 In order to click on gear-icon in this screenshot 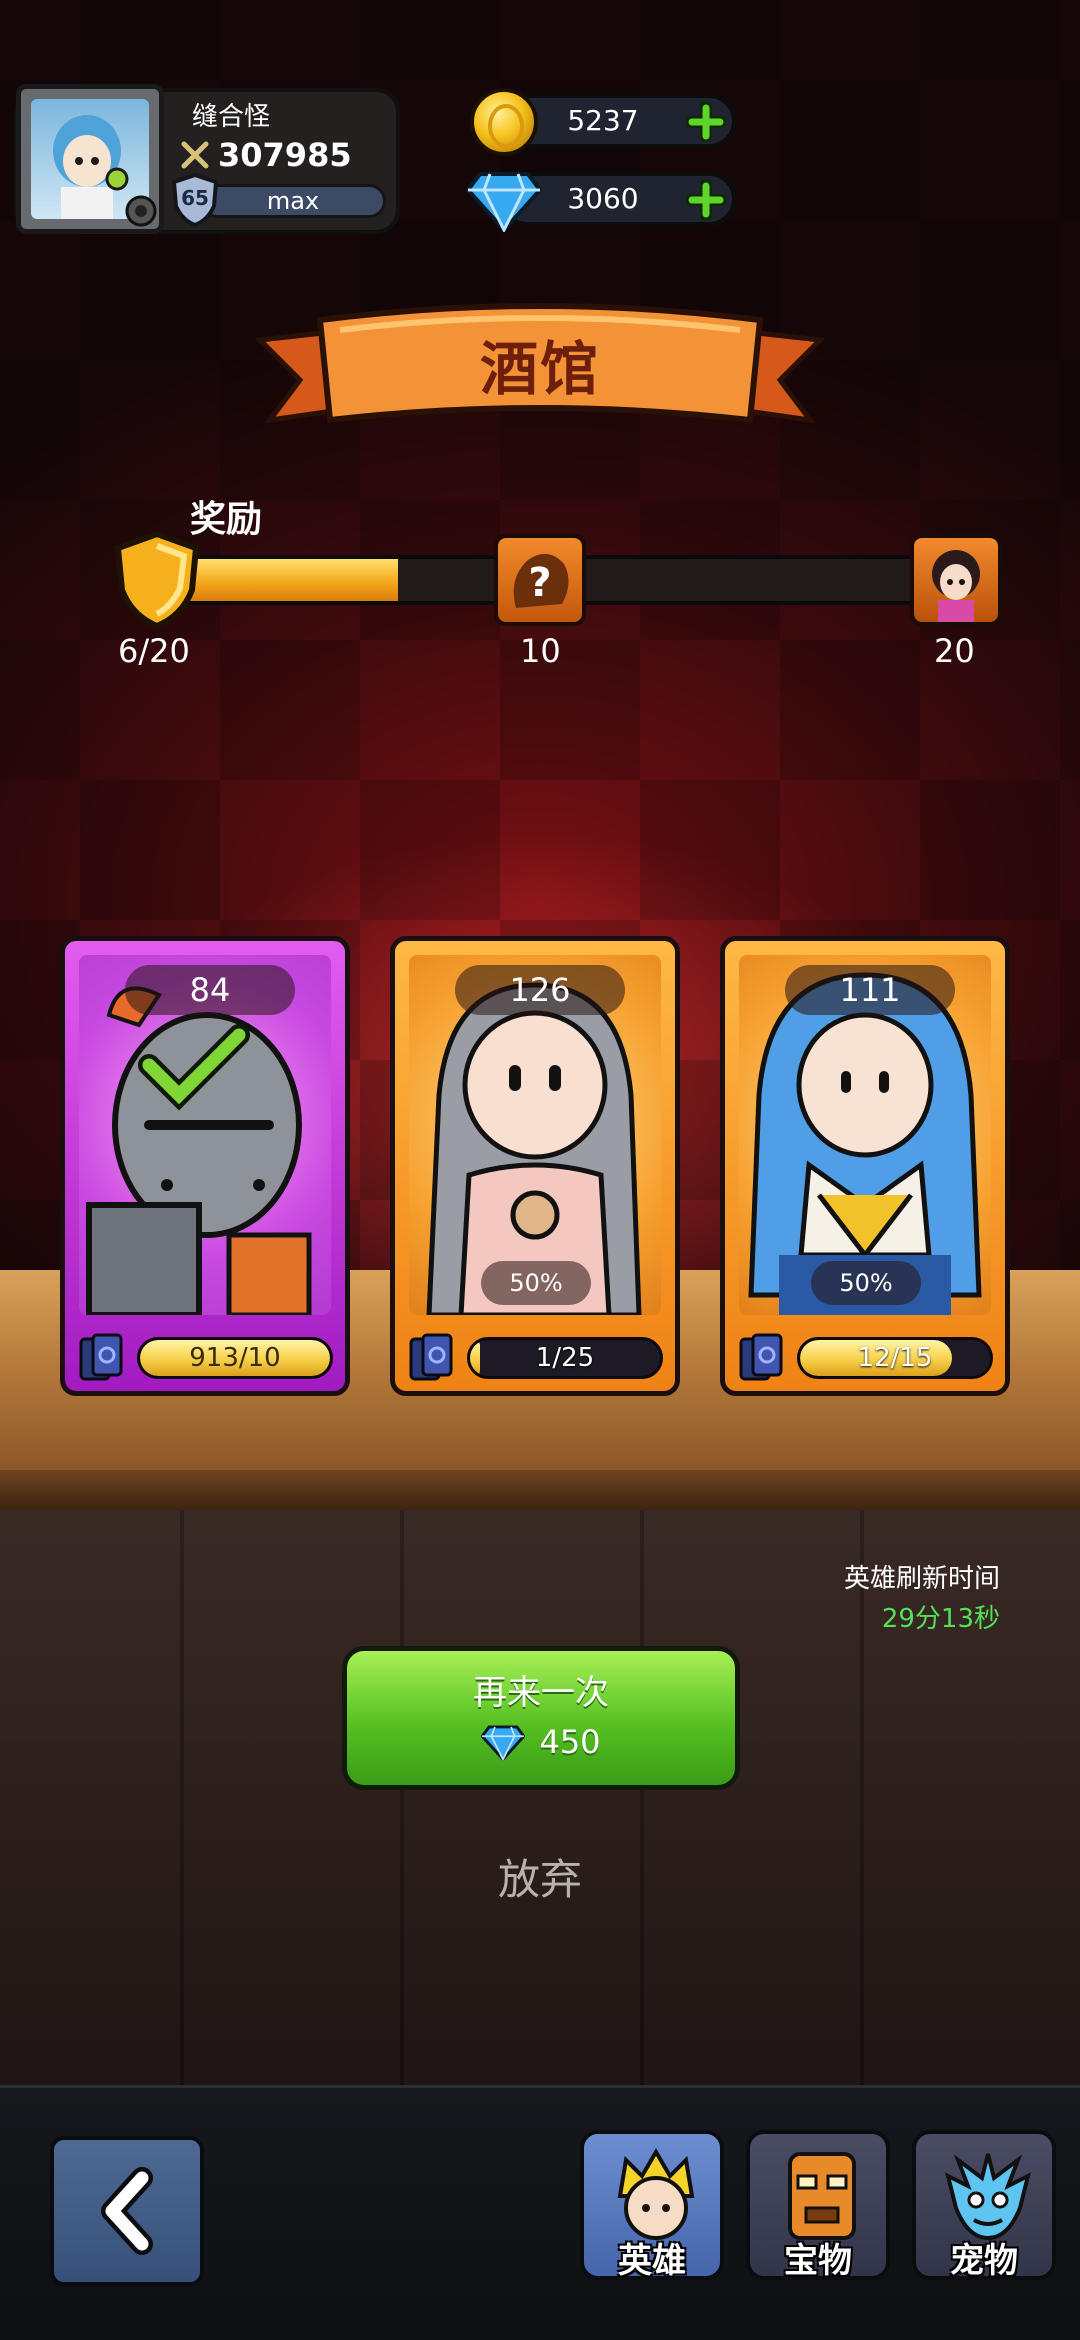, I will do `click(141, 211)`.